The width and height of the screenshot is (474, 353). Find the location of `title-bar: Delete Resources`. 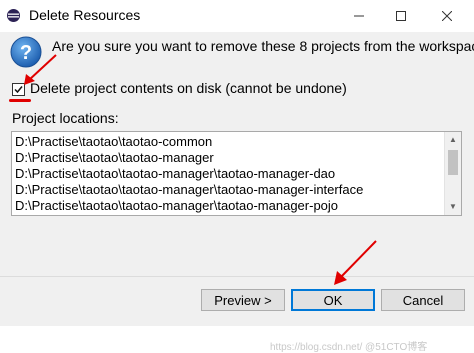

title-bar: Delete Resources is located at coordinates (237, 16).